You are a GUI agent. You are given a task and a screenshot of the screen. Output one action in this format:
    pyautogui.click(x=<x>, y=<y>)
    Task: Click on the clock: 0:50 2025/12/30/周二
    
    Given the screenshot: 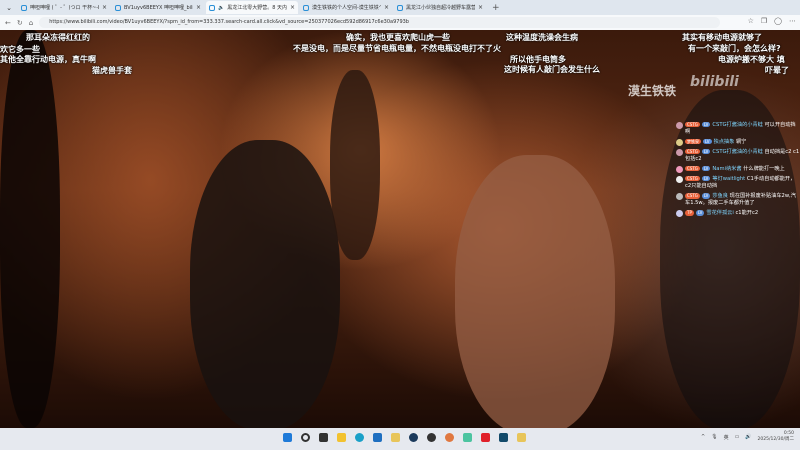 What is the action you would take?
    pyautogui.click(x=776, y=437)
    